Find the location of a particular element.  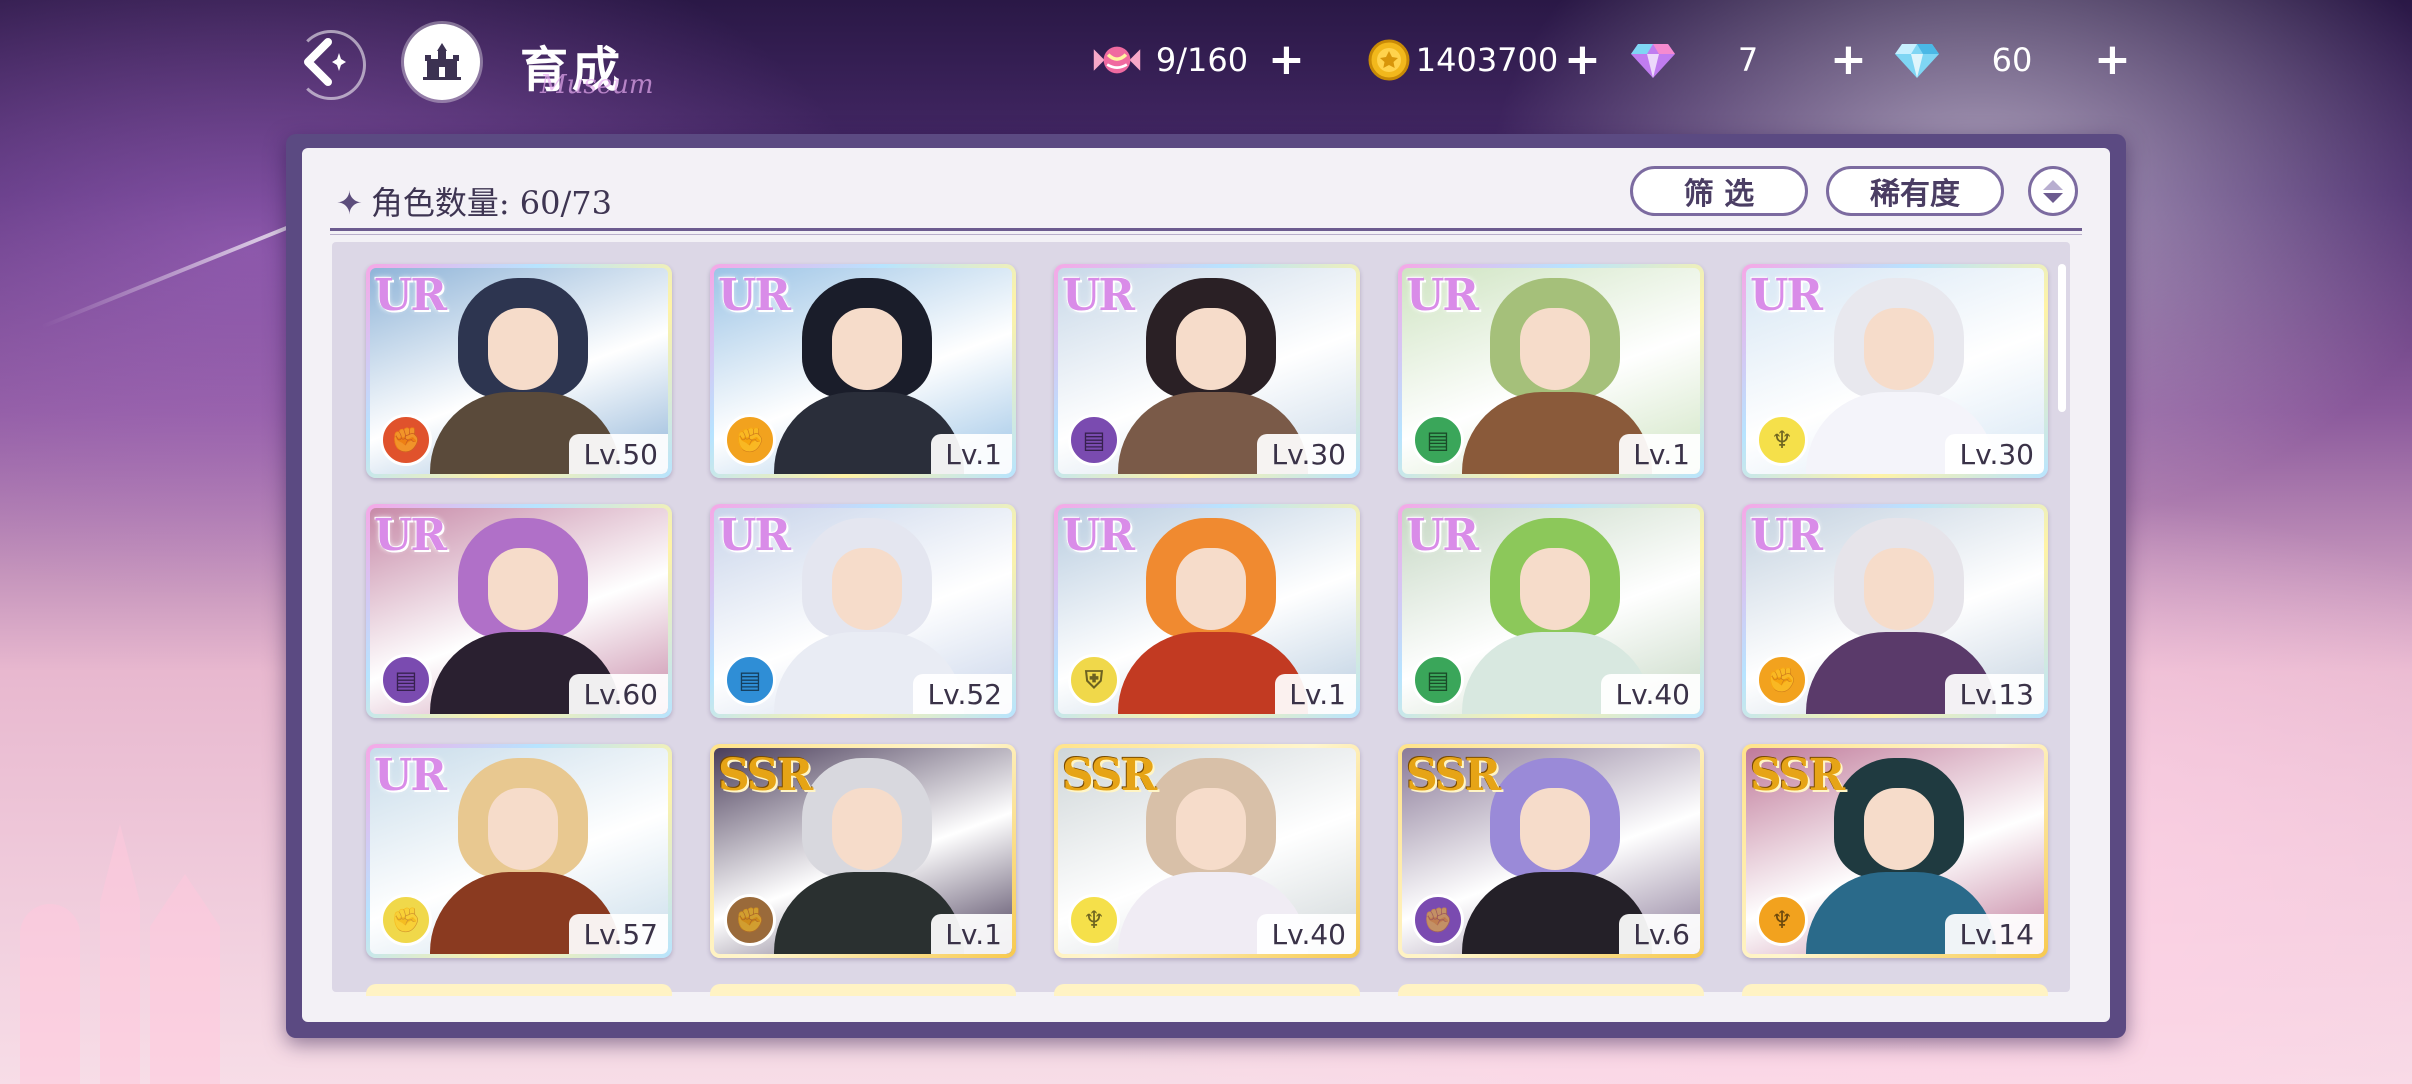

character-card: UR ♆ Lv.30 is located at coordinates (1895, 371).